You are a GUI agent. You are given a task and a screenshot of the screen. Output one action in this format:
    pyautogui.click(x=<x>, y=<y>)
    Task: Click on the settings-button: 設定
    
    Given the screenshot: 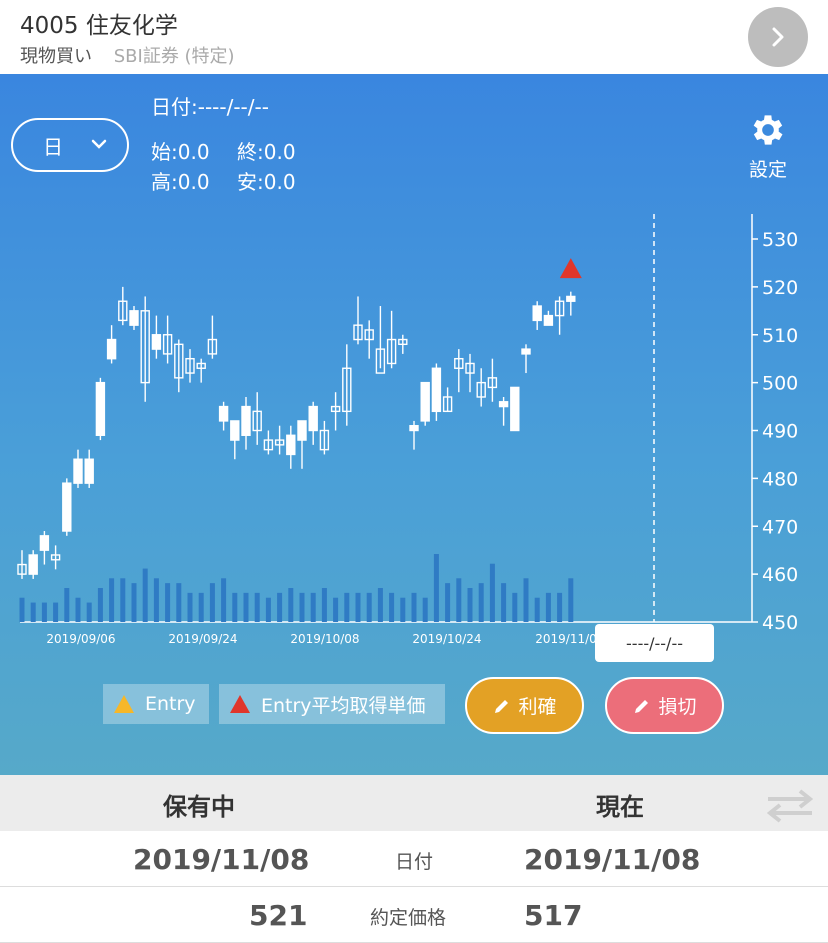 What is the action you would take?
    pyautogui.click(x=768, y=146)
    